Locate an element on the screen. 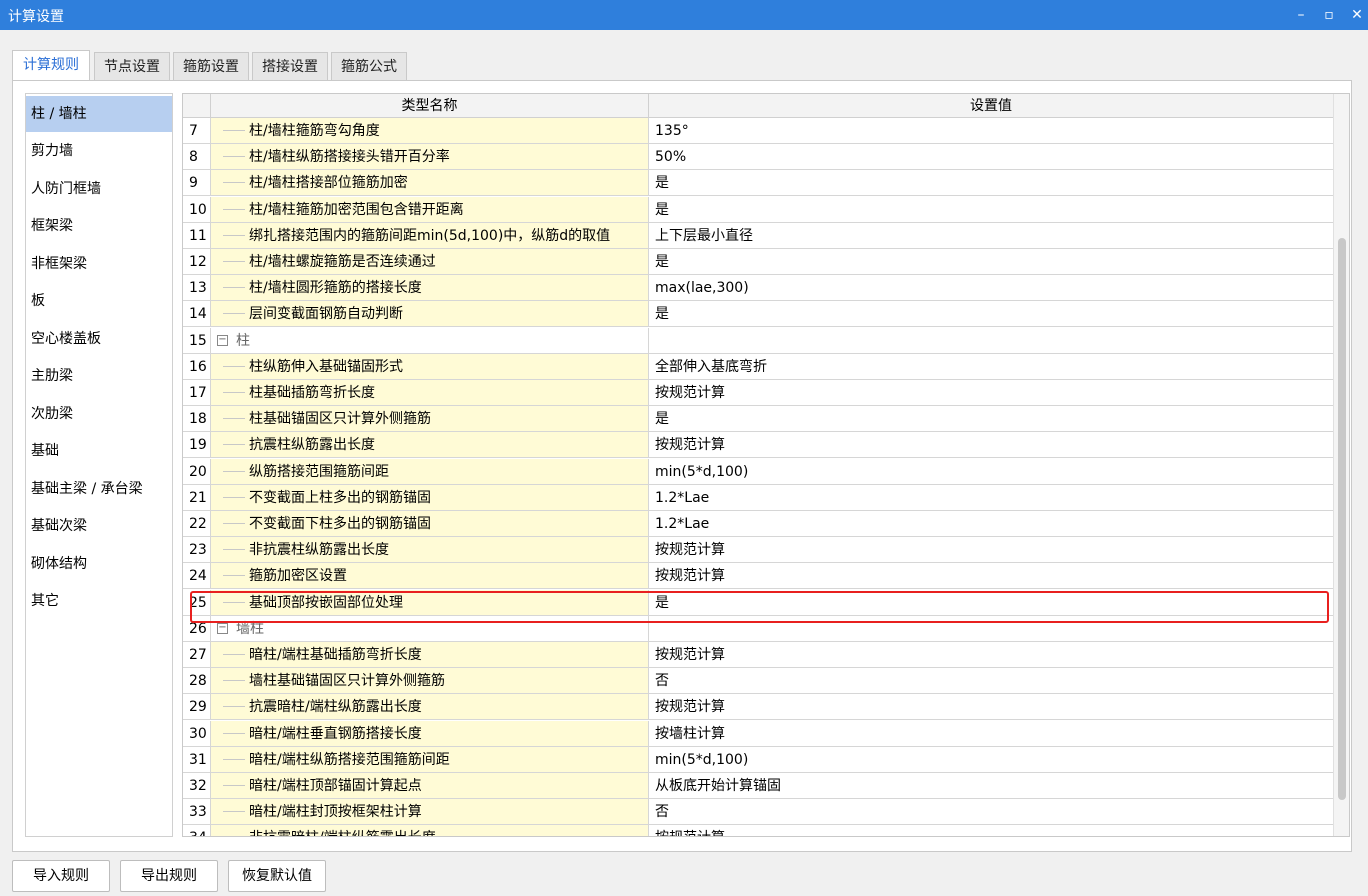 The width and height of the screenshot is (1368, 896). sidebar-item-foundation-main-beam: 基础主梁 / 承台梁 is located at coordinates (99, 489).